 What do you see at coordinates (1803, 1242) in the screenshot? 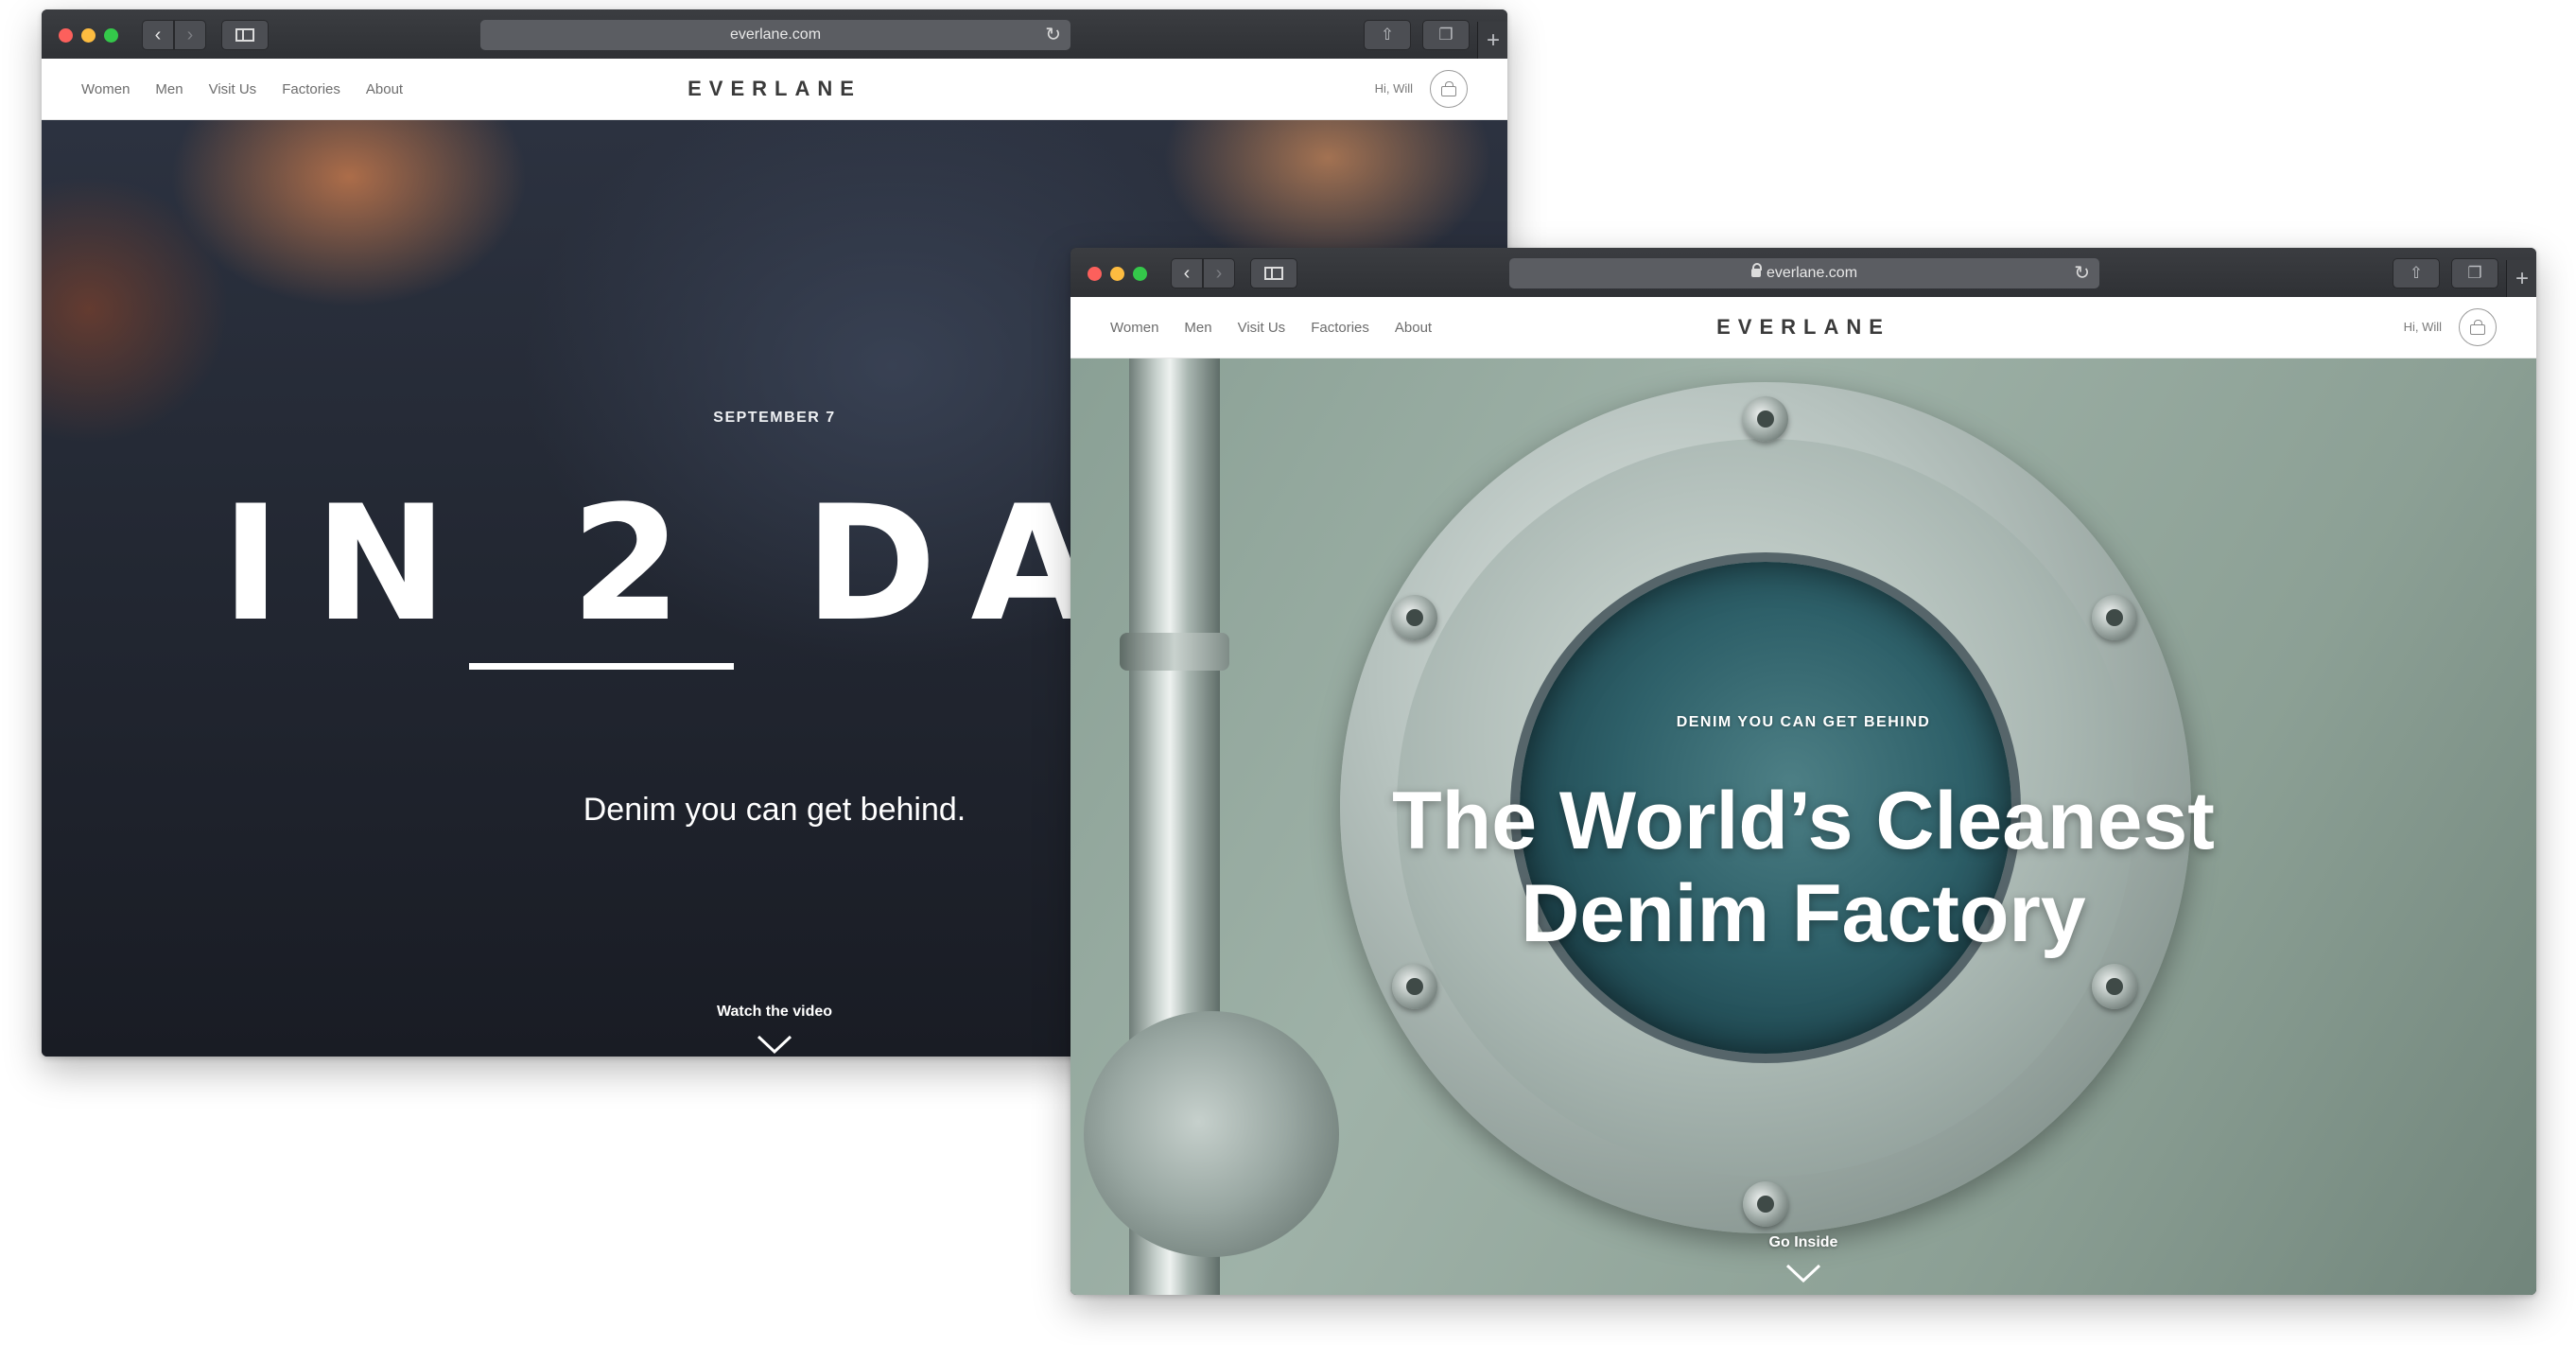
I see `go-inside-link: Go Inside` at bounding box center [1803, 1242].